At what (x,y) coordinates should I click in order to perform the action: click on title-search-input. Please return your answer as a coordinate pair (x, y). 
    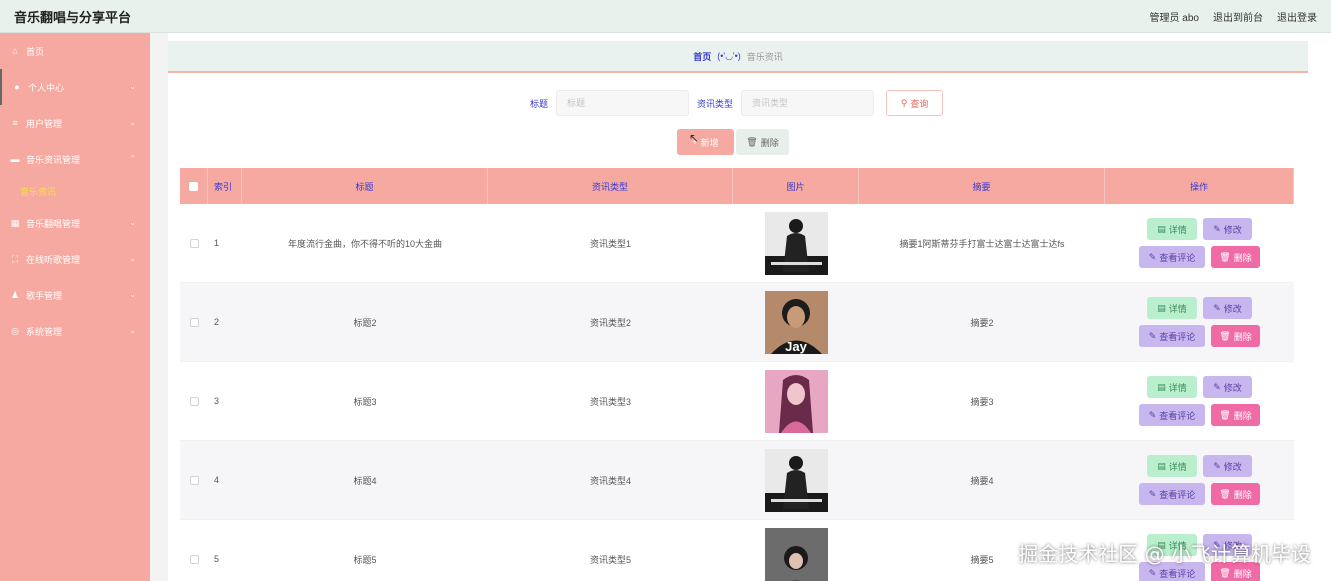
    Looking at the image, I should click on (623, 103).